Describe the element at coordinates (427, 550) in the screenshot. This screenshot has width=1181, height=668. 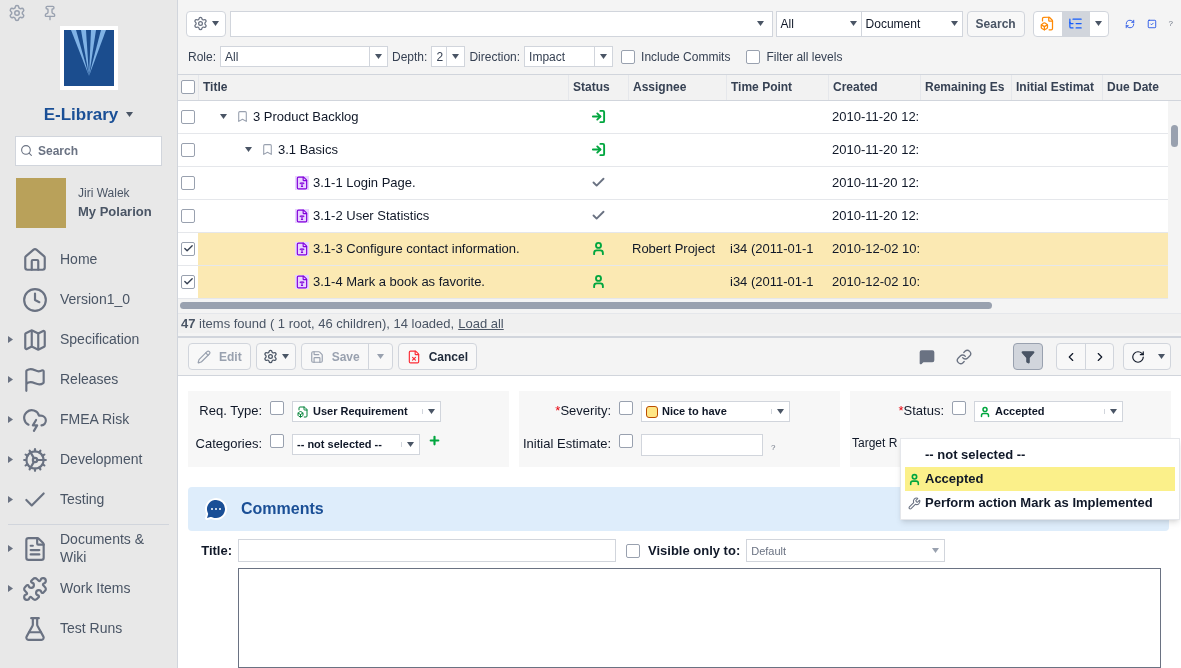
I see `comment-title-field` at that location.